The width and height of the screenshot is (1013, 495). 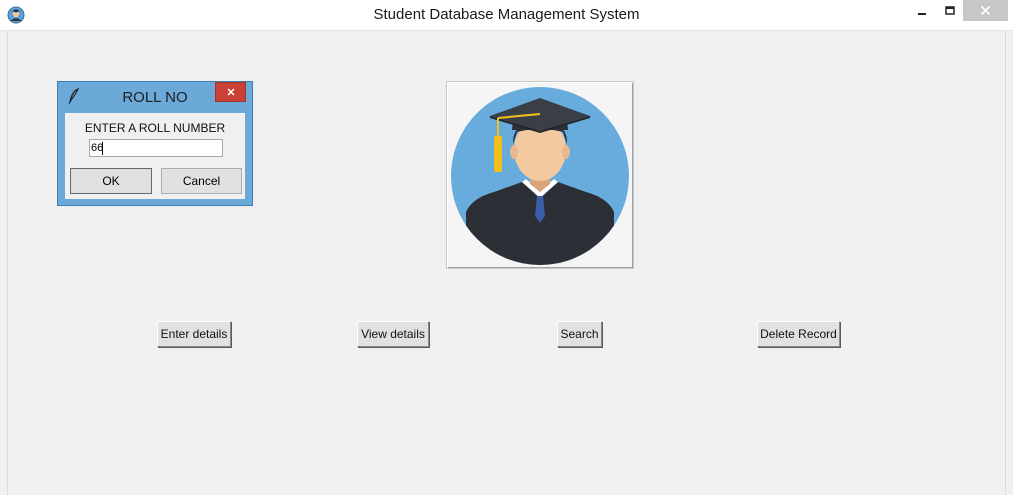 I want to click on close-button, so click(x=985, y=10).